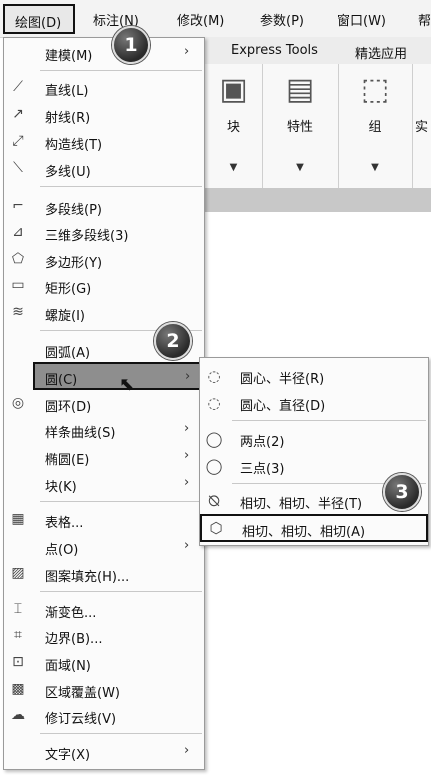 The height and width of the screenshot is (775, 431). What do you see at coordinates (38, 23) in the screenshot?
I see `menu-draw-label: 绘图(D)` at bounding box center [38, 23].